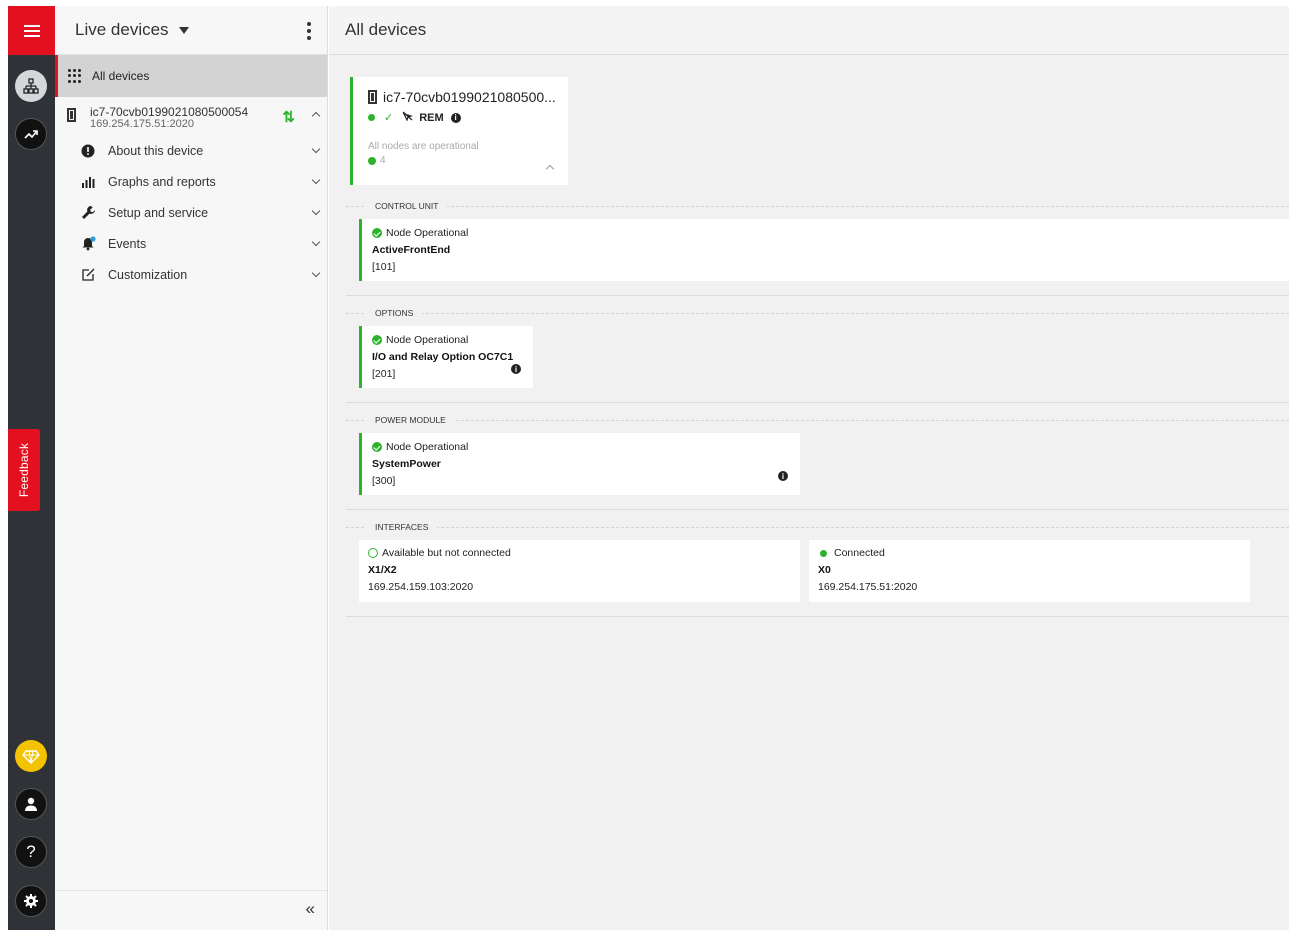  What do you see at coordinates (823, 553) in the screenshot?
I see `connected-dot-icon` at bounding box center [823, 553].